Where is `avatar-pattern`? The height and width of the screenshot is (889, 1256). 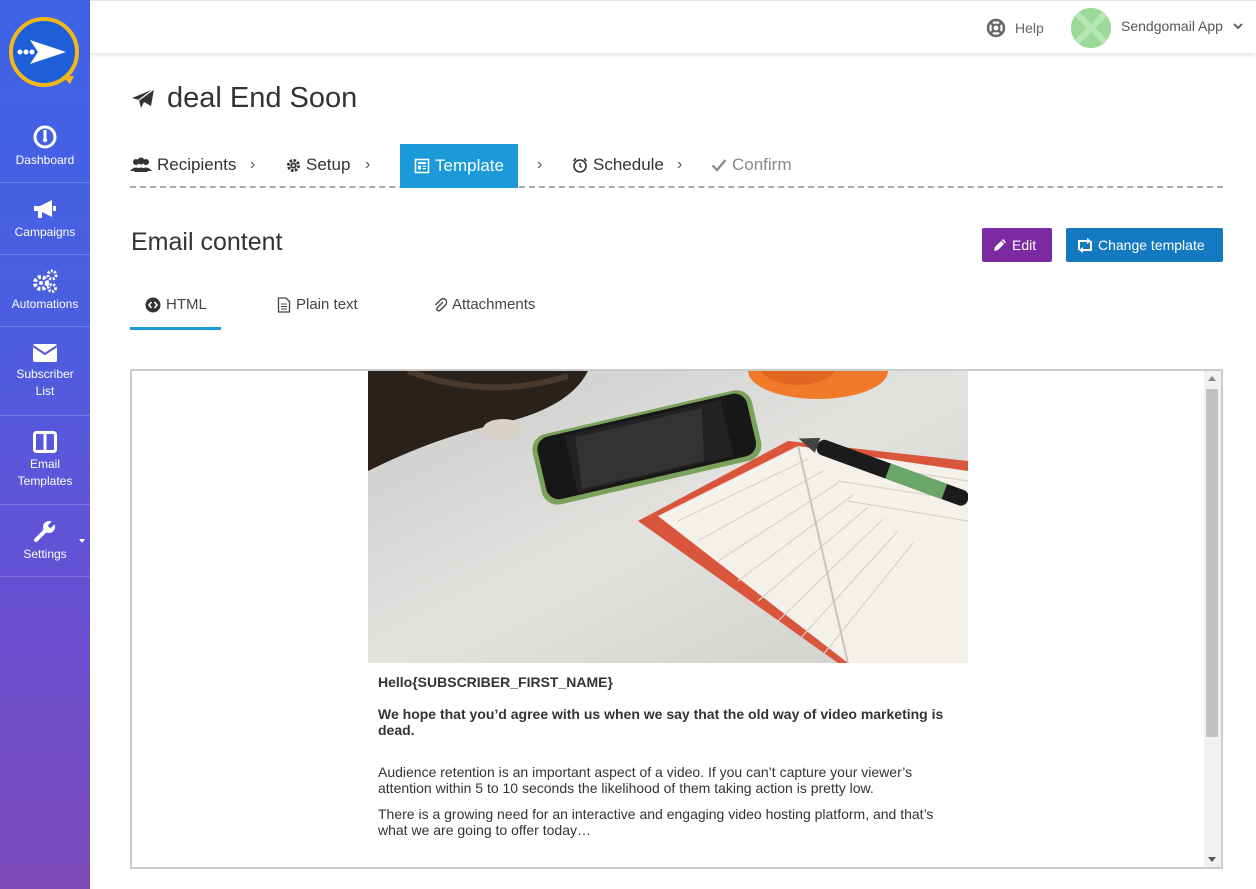 avatar-pattern is located at coordinates (1091, 28).